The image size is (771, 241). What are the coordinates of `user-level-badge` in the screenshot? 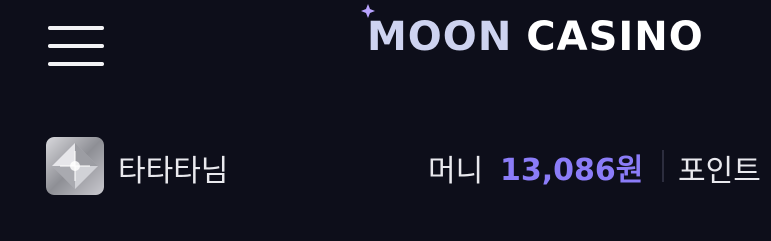 It's located at (75, 166).